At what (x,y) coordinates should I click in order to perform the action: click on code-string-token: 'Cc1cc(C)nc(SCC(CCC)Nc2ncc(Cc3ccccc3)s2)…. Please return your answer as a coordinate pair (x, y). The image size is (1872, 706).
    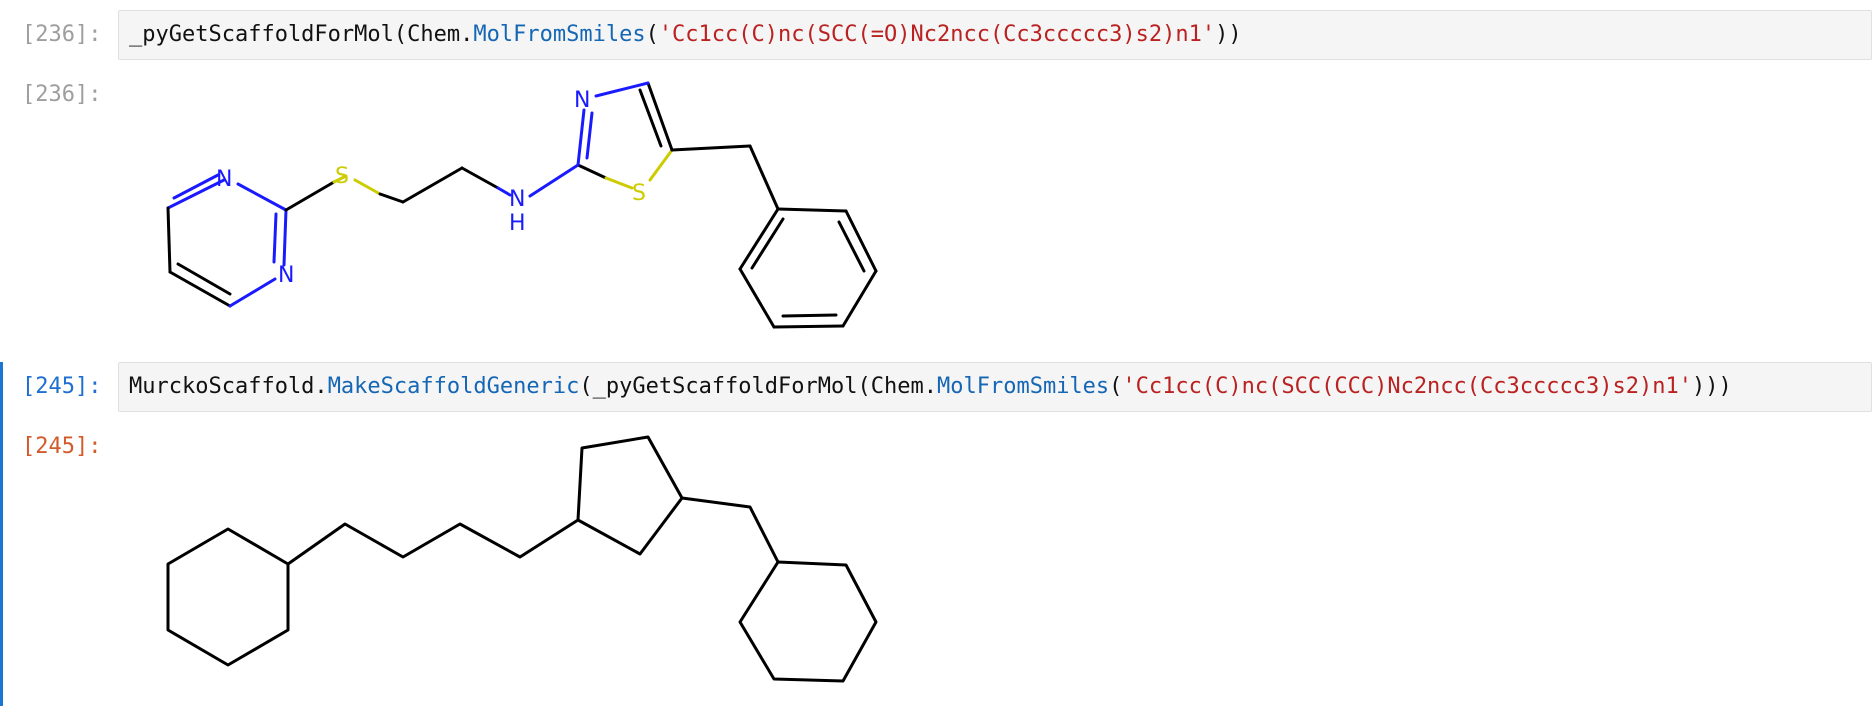
    Looking at the image, I should click on (1407, 386).